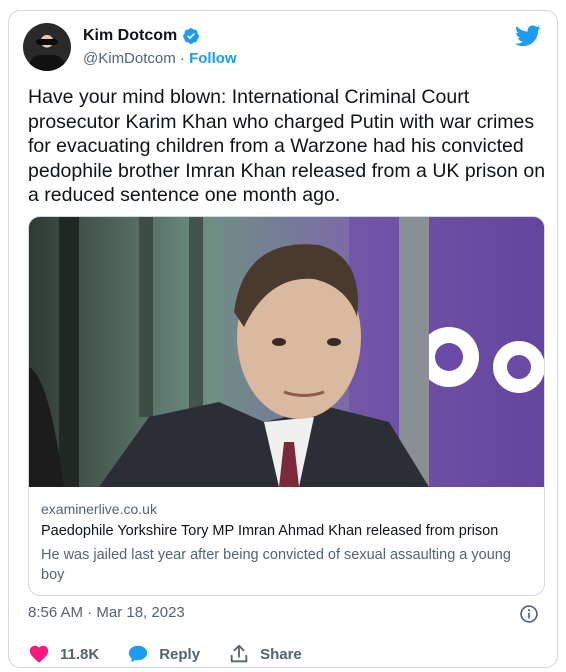 The height and width of the screenshot is (672, 566). I want to click on reply-bubble-icon, so click(138, 654).